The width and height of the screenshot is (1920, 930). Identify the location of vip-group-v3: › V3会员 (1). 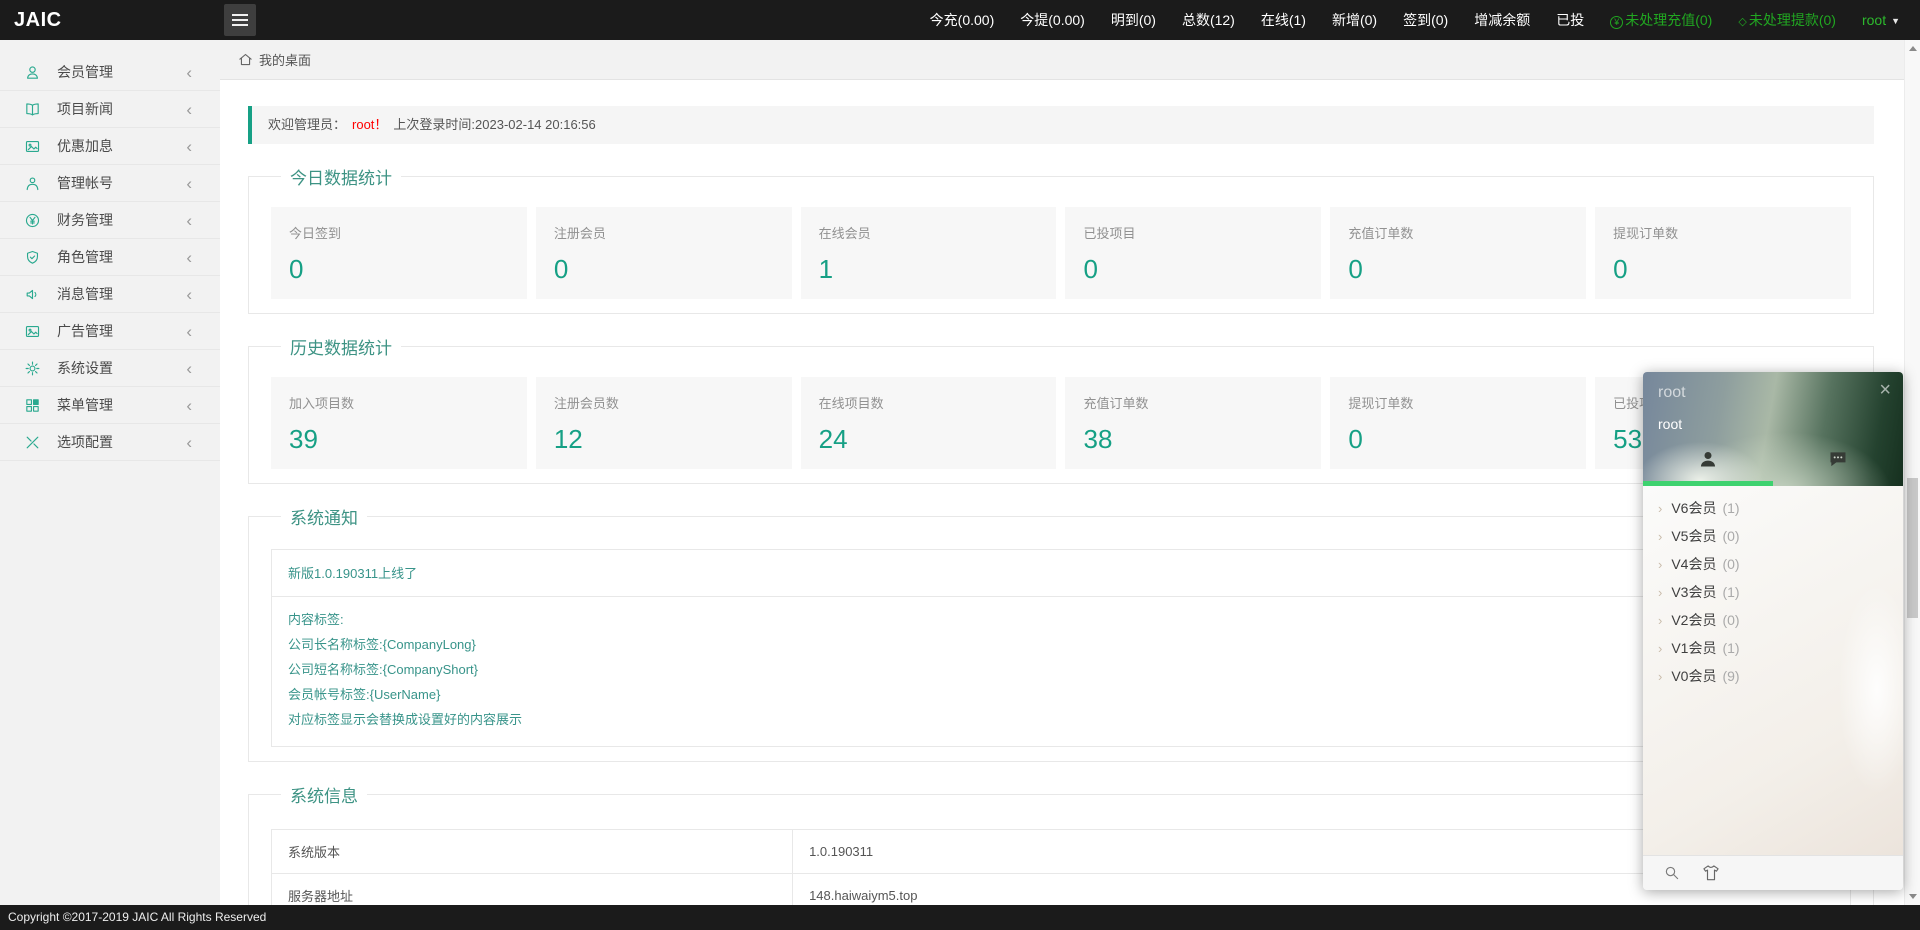
(1773, 592).